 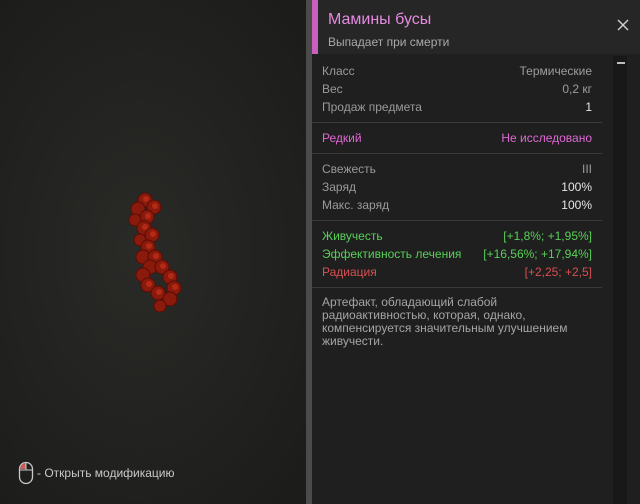 What do you see at coordinates (332, 89) in the screenshot?
I see `stat-label: Вес` at bounding box center [332, 89].